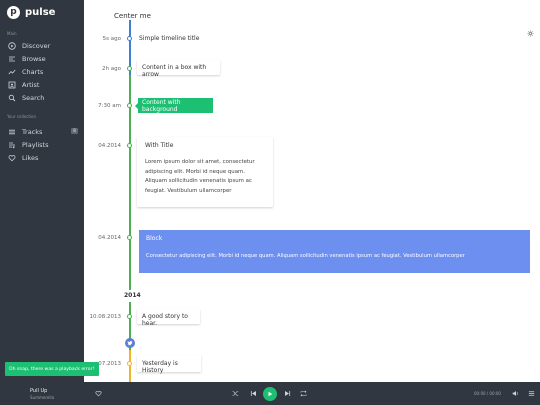 The width and height of the screenshot is (540, 405). I want to click on timeline-center-title: Center me, so click(132, 16).